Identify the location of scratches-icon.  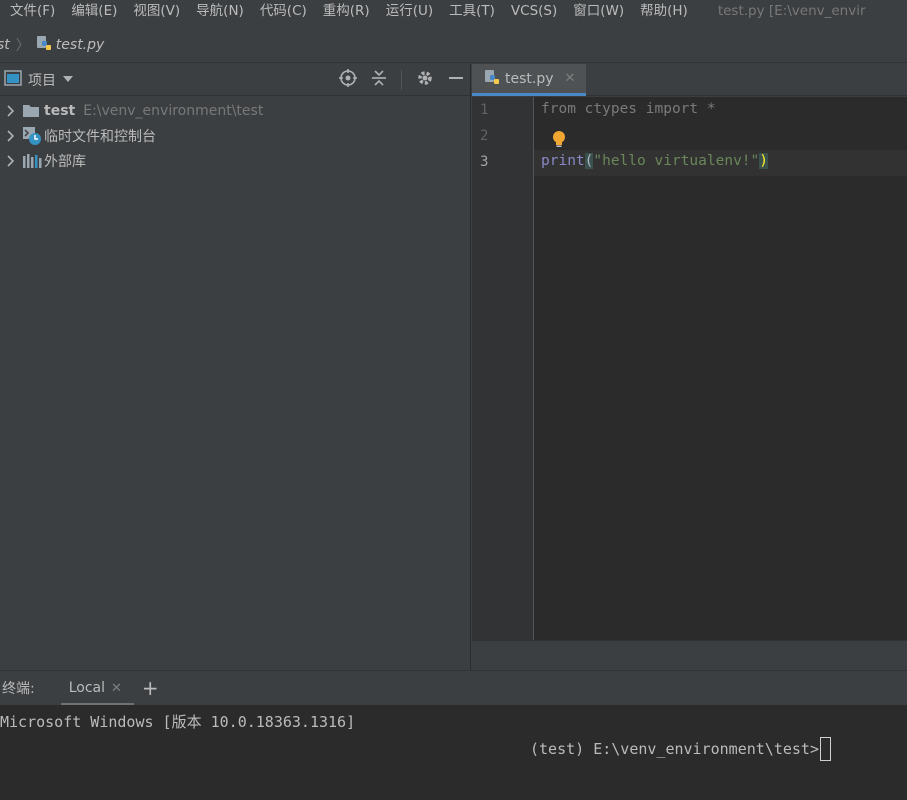
(33, 136).